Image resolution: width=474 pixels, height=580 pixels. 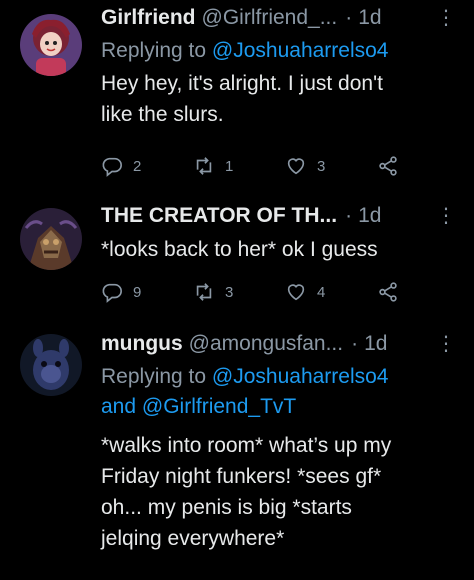 I want to click on tweet-text-line: Hey hey, it's alright. I just don't, so click(x=242, y=83).